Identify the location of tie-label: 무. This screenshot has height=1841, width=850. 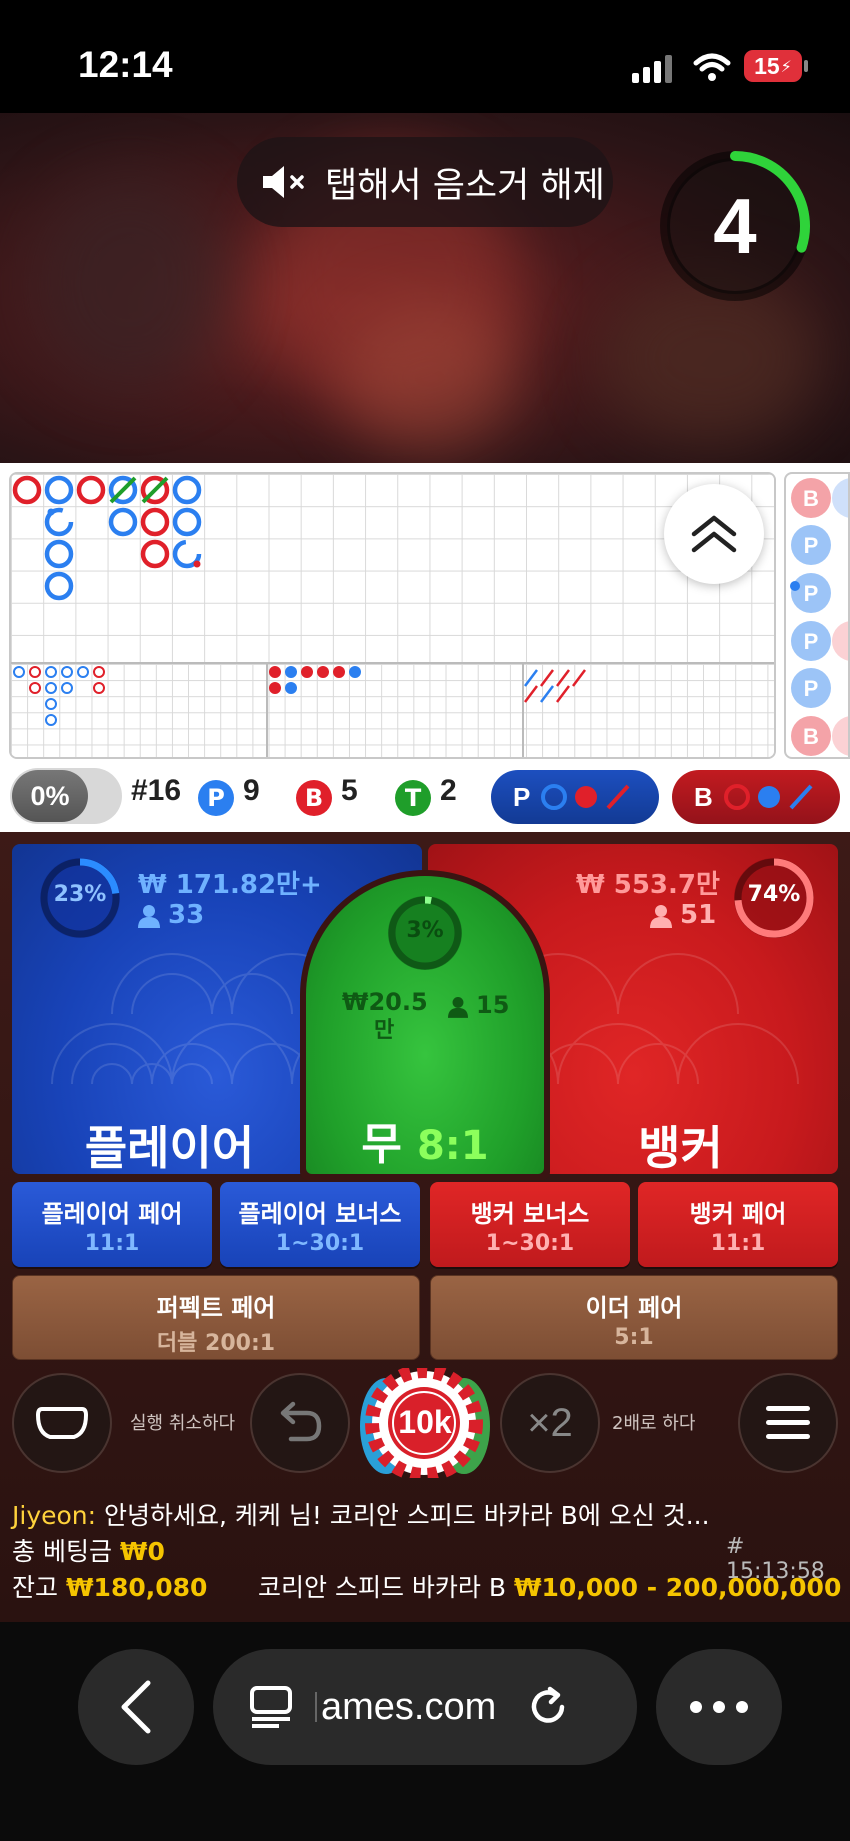
(381, 1144).